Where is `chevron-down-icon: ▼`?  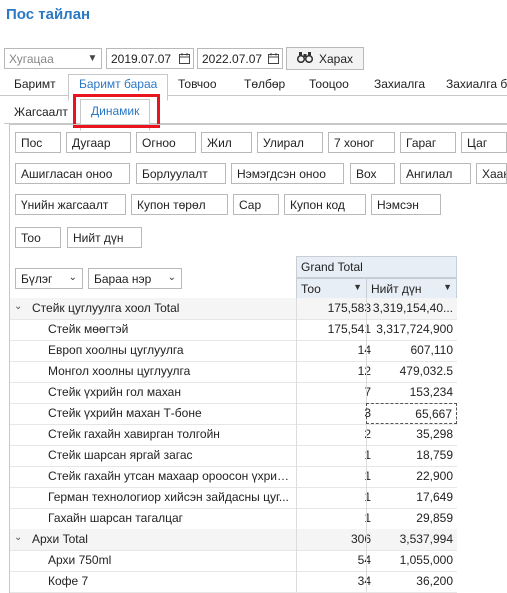 chevron-down-icon: ▼ is located at coordinates (92, 58).